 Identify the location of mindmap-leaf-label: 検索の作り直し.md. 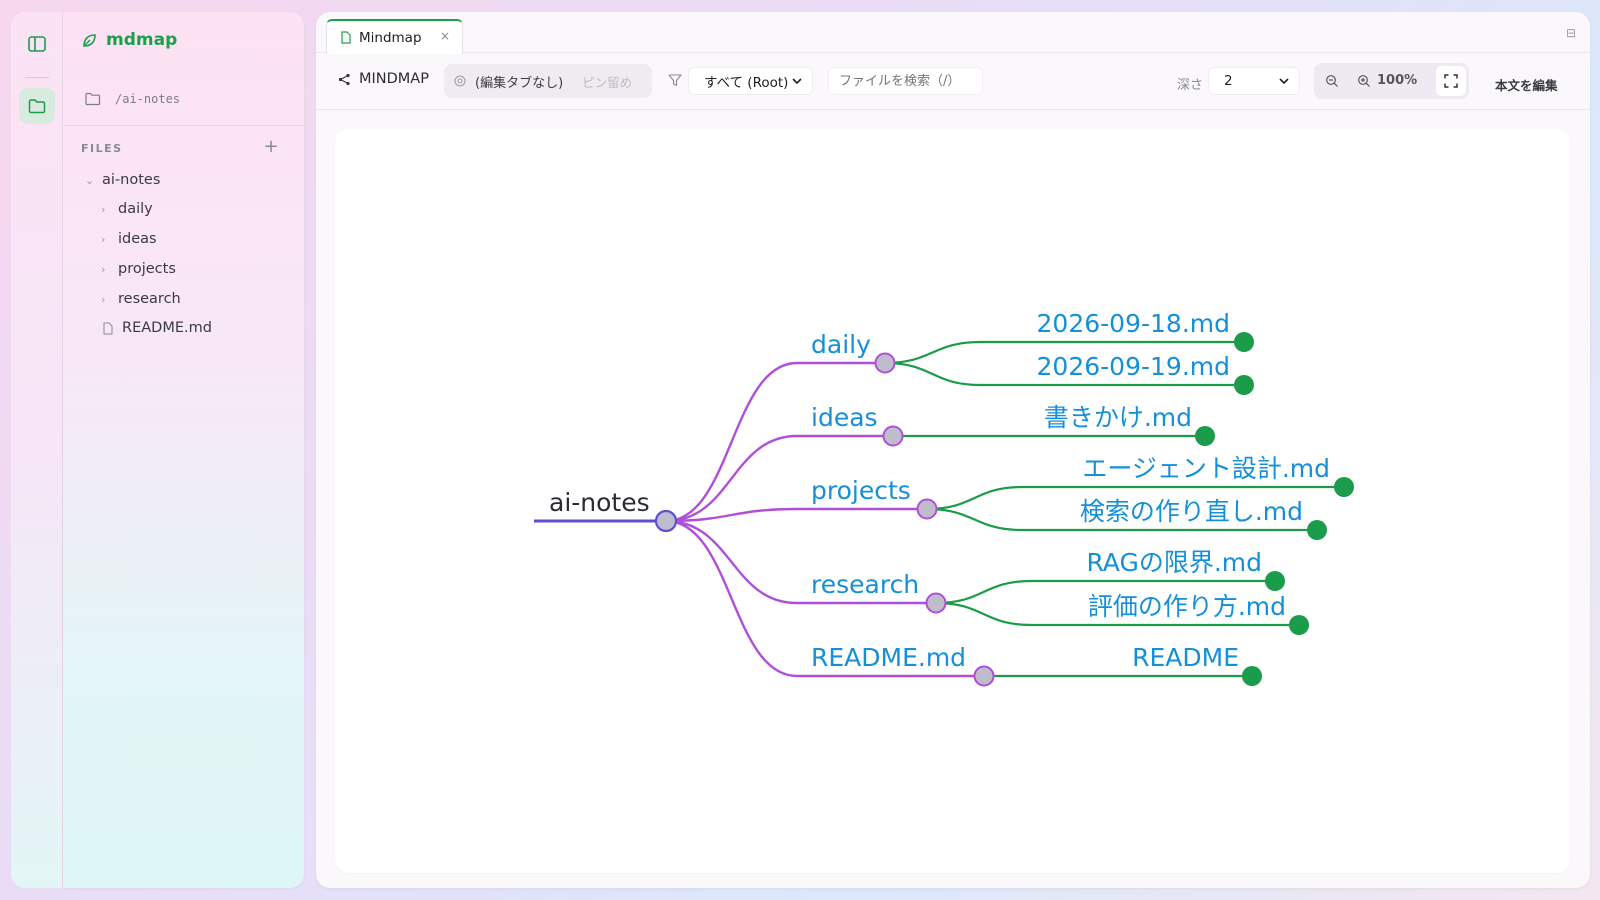
(1191, 511).